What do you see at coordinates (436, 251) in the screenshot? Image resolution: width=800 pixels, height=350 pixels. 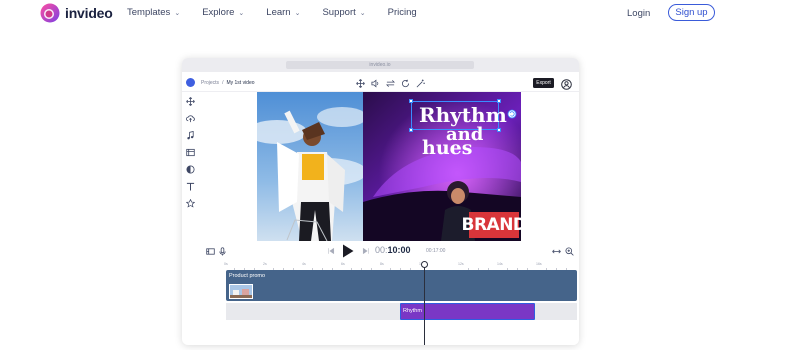 I see `total-time: 00:17:00` at bounding box center [436, 251].